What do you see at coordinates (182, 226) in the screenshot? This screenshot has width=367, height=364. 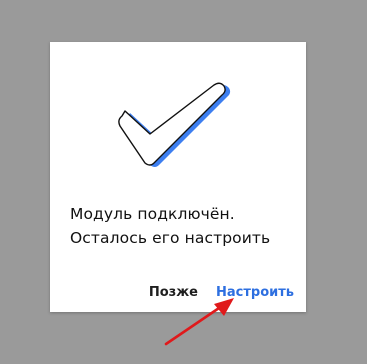 I see `dialog-message: Модуль подключён. Осталось его настроить` at bounding box center [182, 226].